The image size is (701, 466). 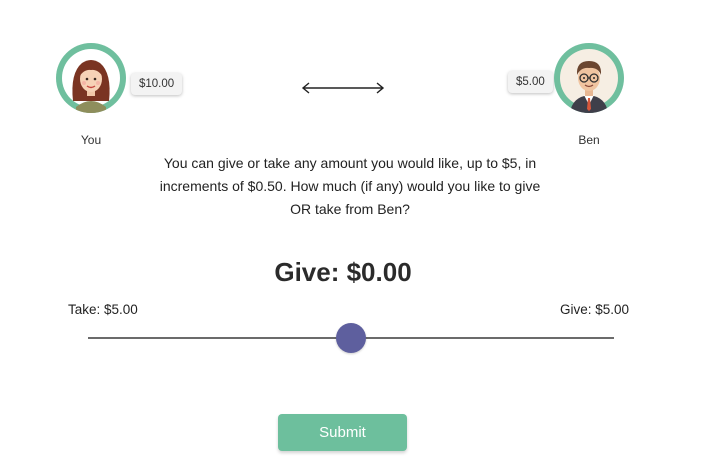 I want to click on slider-max-label: Give: $5.00, so click(x=595, y=309).